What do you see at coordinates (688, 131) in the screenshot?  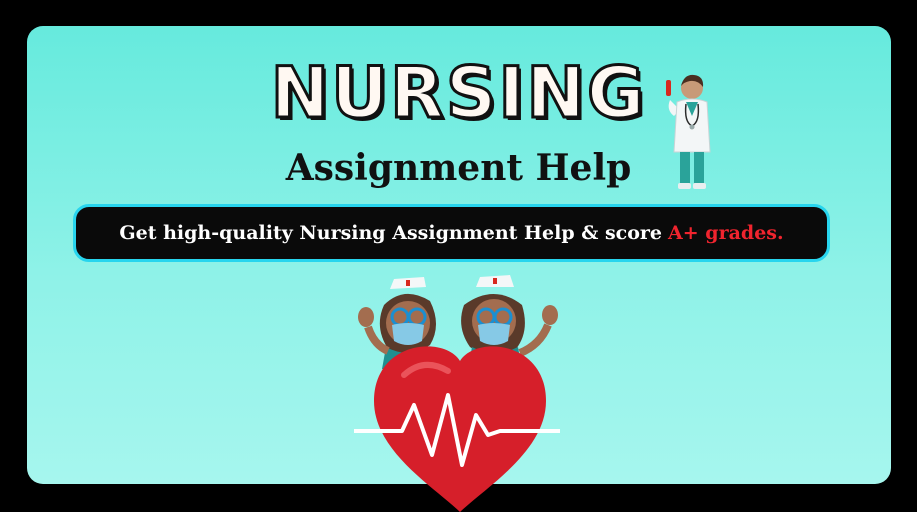 I see `doctor-figure` at bounding box center [688, 131].